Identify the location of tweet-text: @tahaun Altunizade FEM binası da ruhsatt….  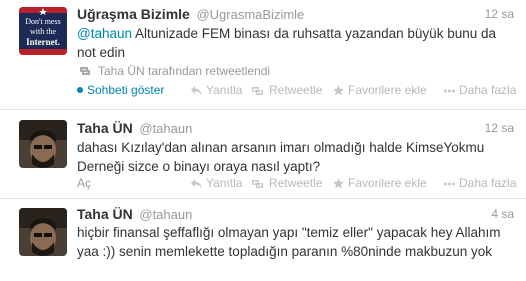
(292, 43).